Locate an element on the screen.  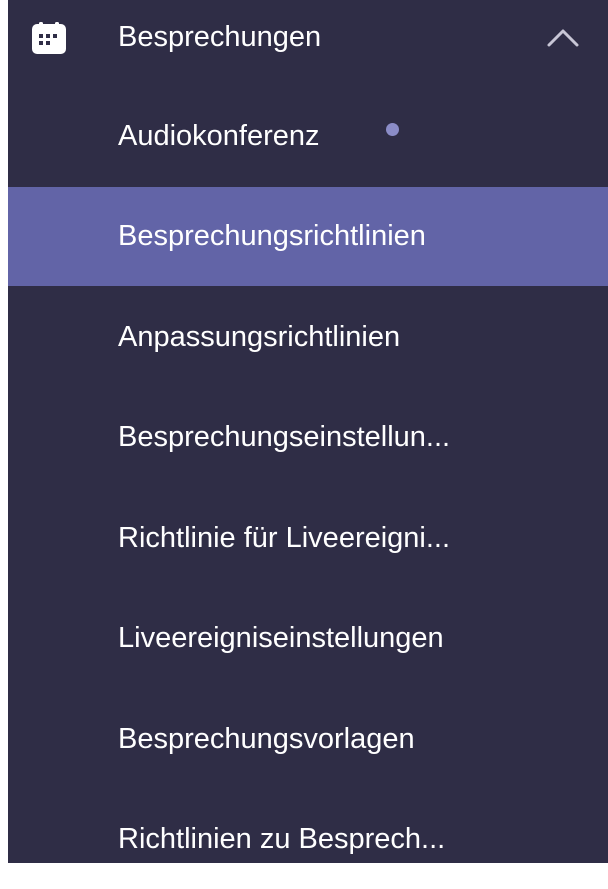
nav-item-label: Audiokonferenz is located at coordinates (219, 136).